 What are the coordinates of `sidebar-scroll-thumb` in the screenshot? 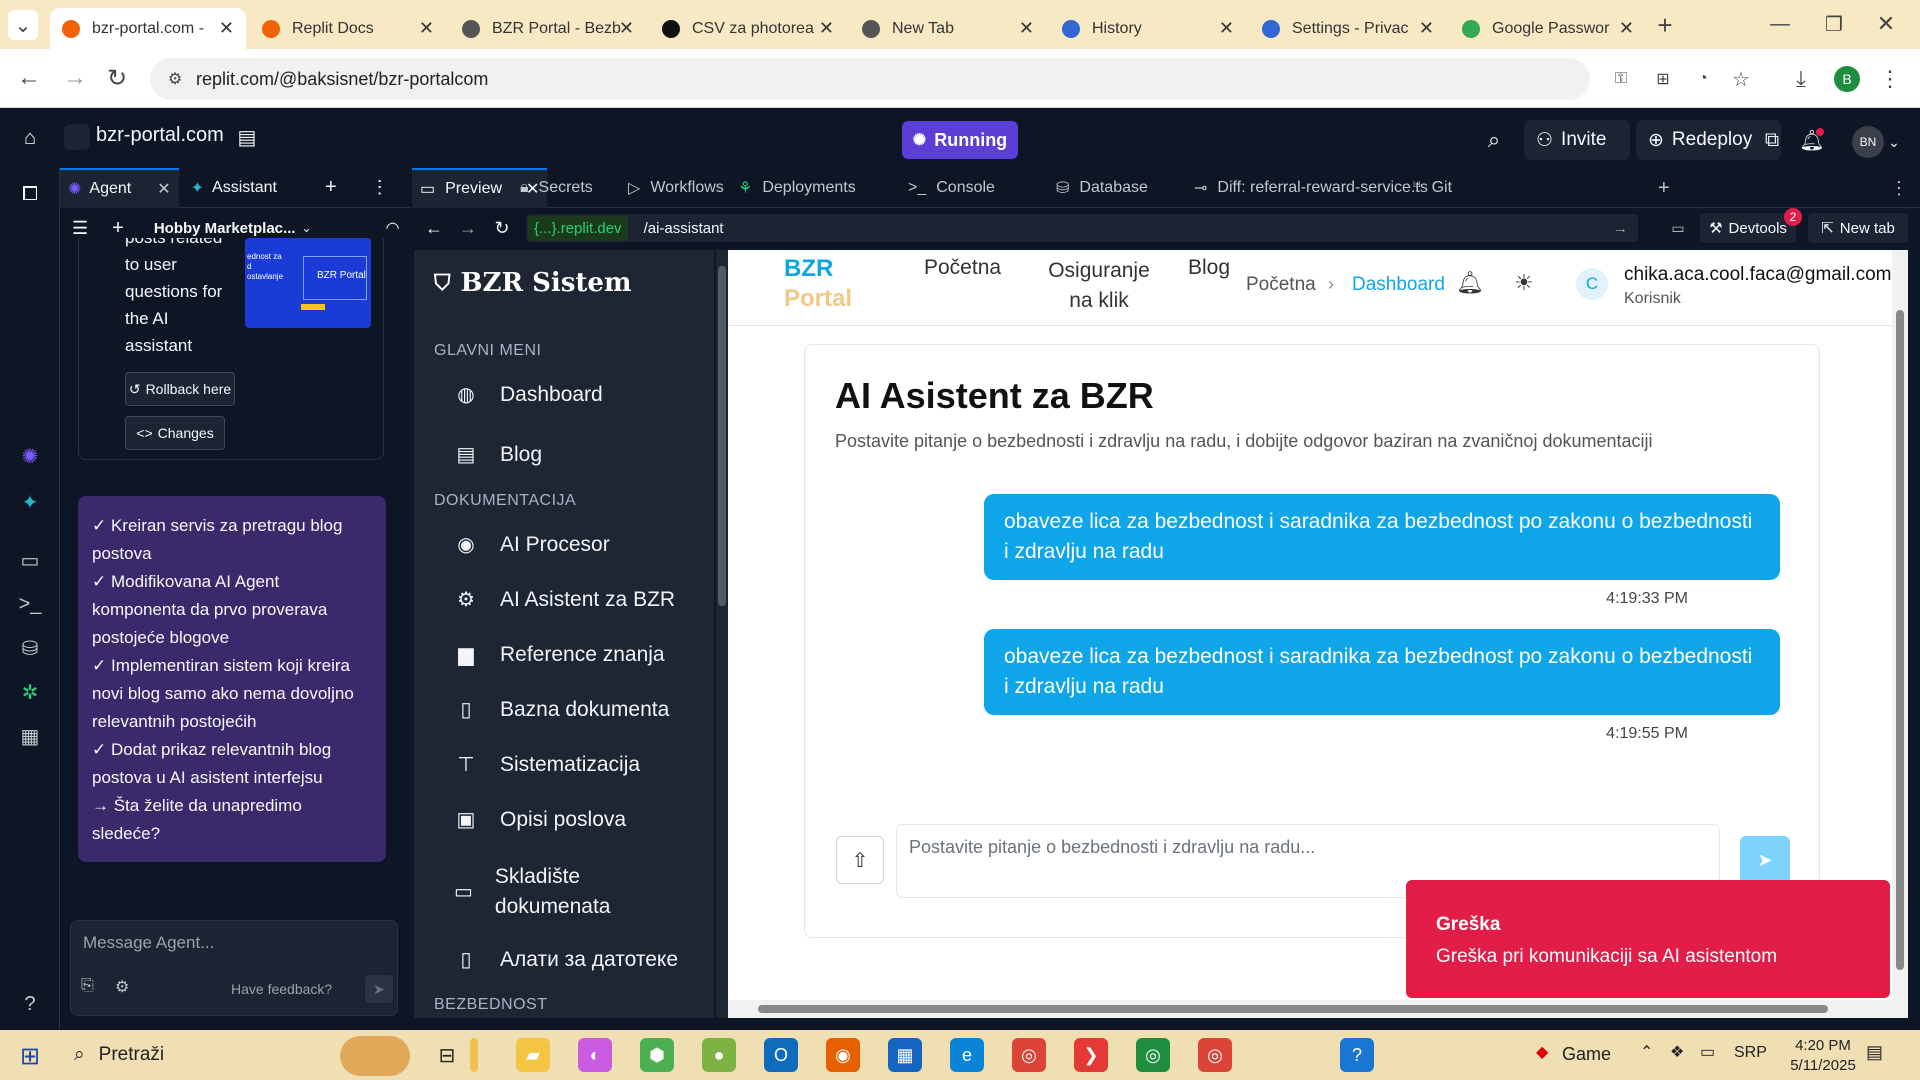 It's located at (722, 436).